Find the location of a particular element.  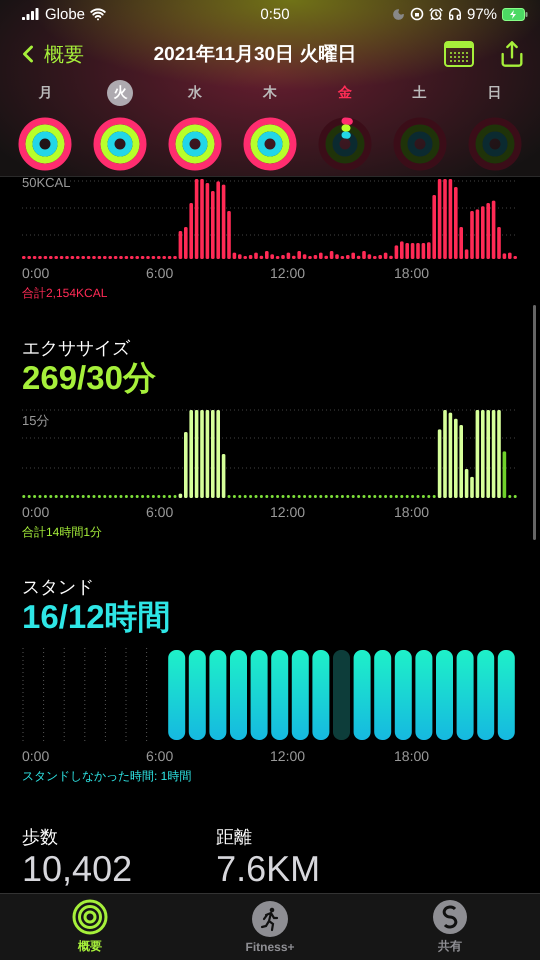

tab-bar-item: 概要 is located at coordinates (90, 927).